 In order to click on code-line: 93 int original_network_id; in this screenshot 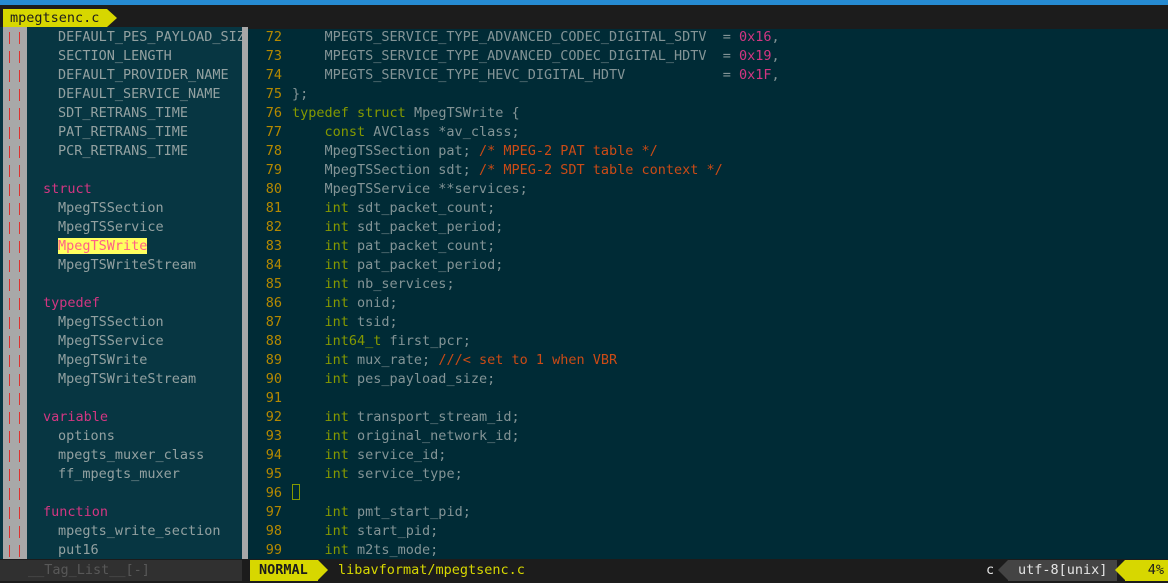, I will do `click(384, 436)`.